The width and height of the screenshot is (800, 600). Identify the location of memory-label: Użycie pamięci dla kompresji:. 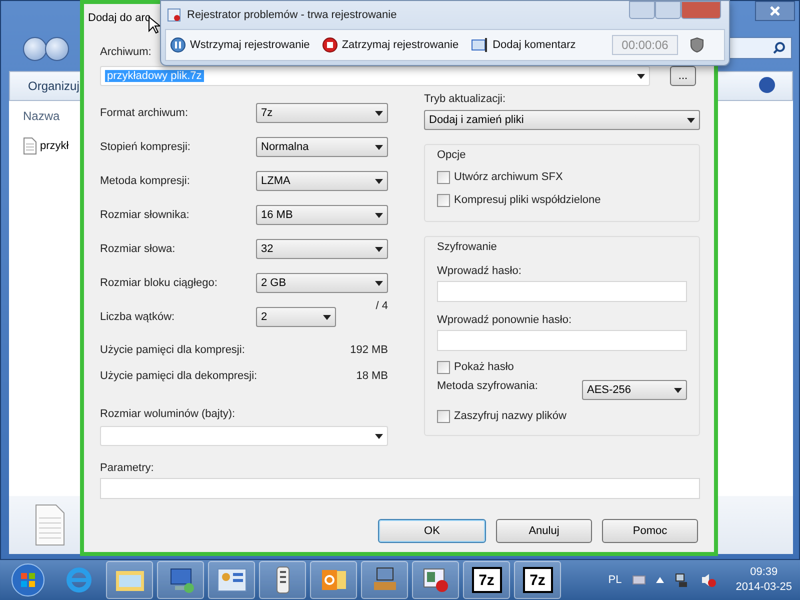
(172, 350).